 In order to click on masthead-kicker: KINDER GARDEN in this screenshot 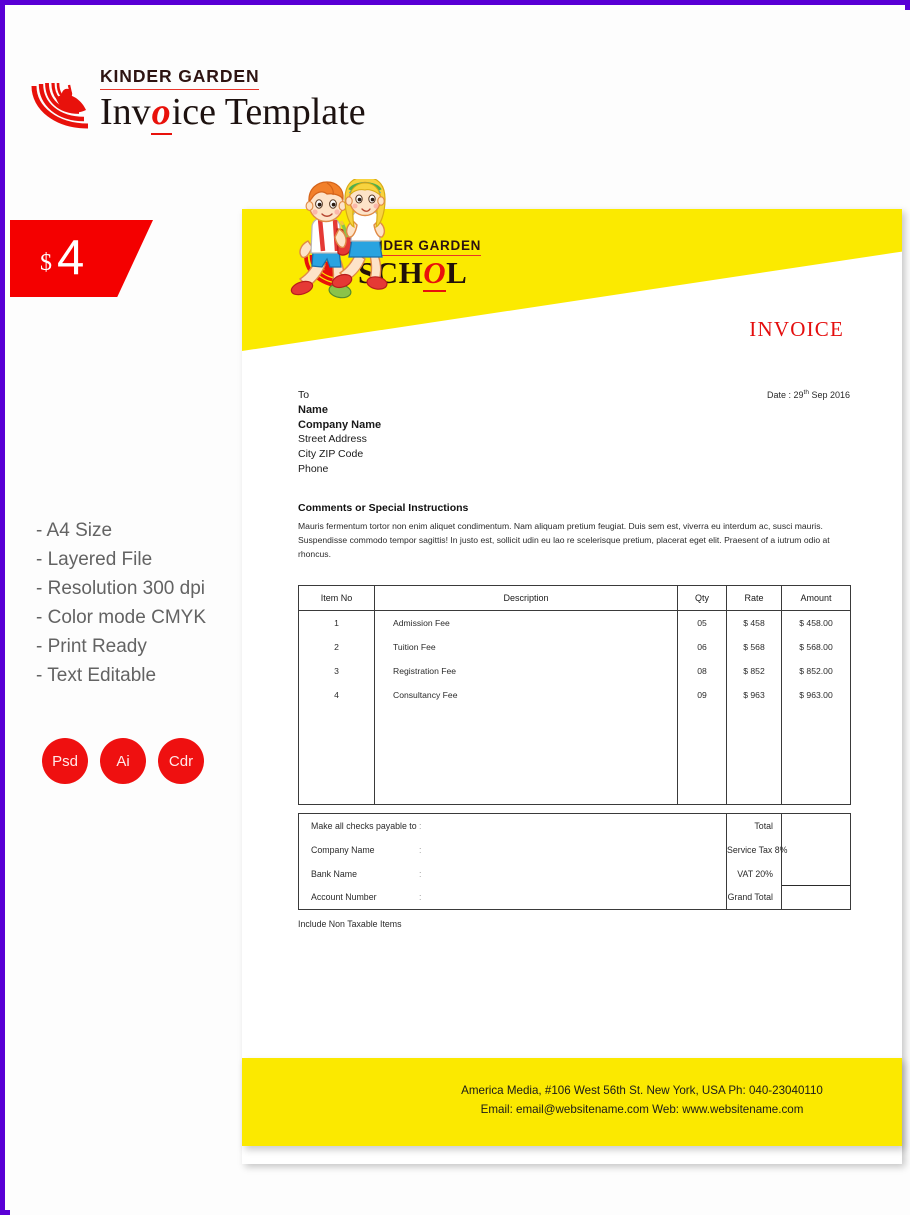, I will do `click(180, 78)`.